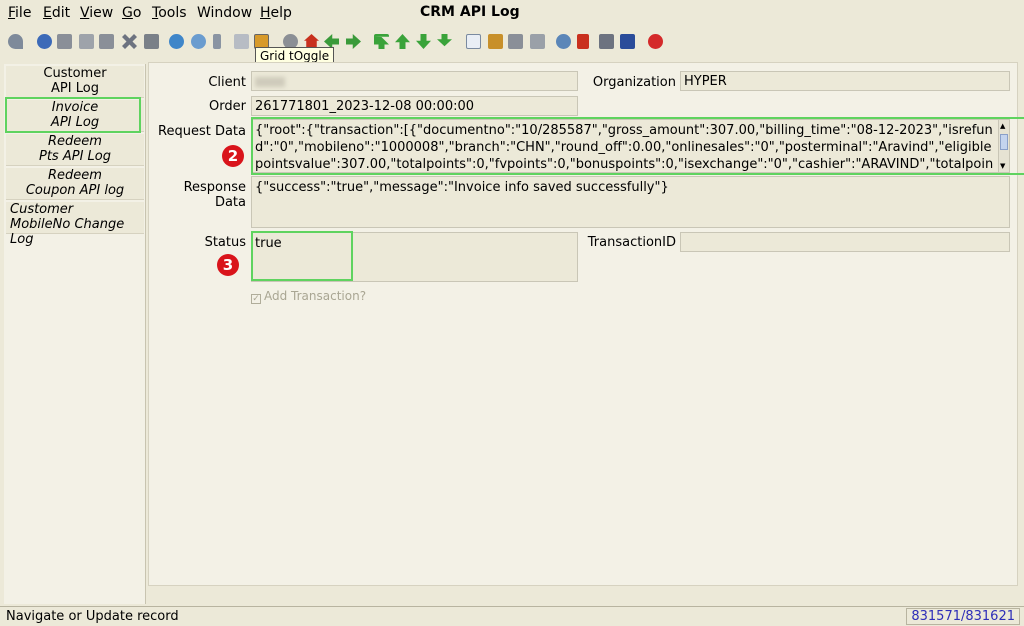 Image resolution: width=1024 pixels, height=626 pixels. Describe the element at coordinates (169, 13) in the screenshot. I see `menu-tools: Tools` at that location.